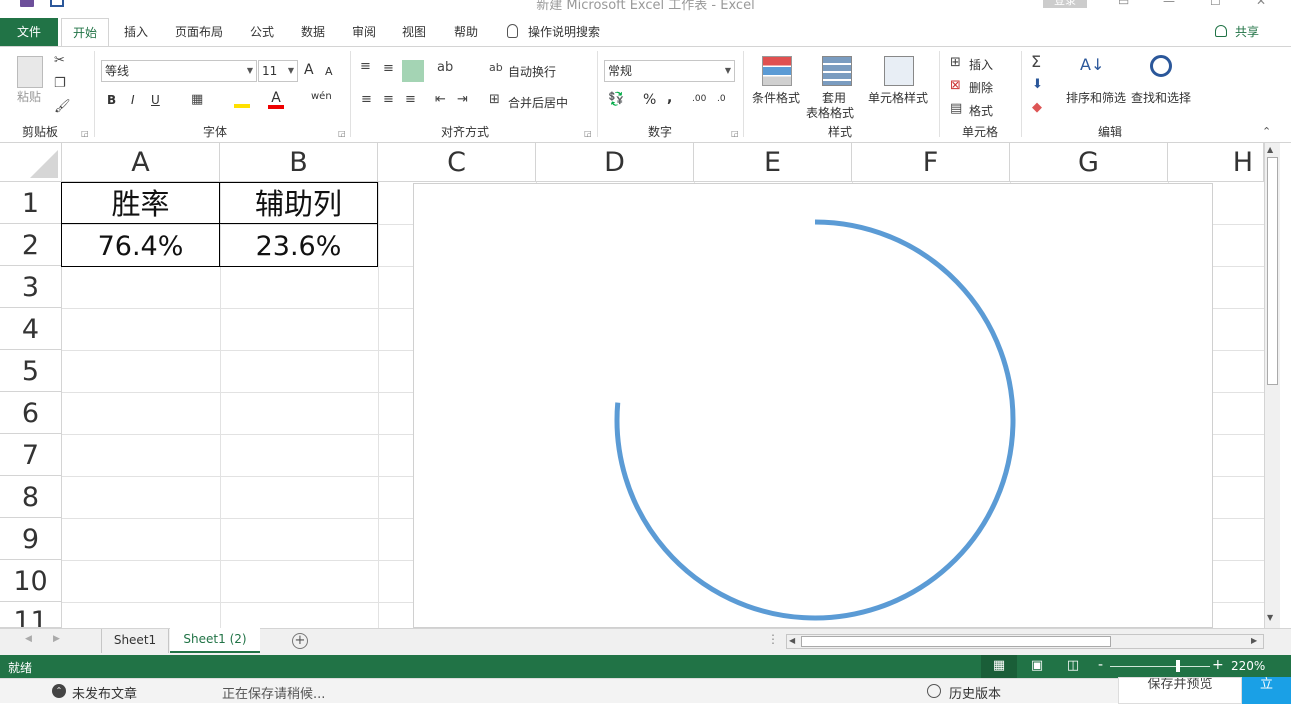 The height and width of the screenshot is (704, 1291). Describe the element at coordinates (31, 455) in the screenshot. I see `row-header-7: 7` at that location.